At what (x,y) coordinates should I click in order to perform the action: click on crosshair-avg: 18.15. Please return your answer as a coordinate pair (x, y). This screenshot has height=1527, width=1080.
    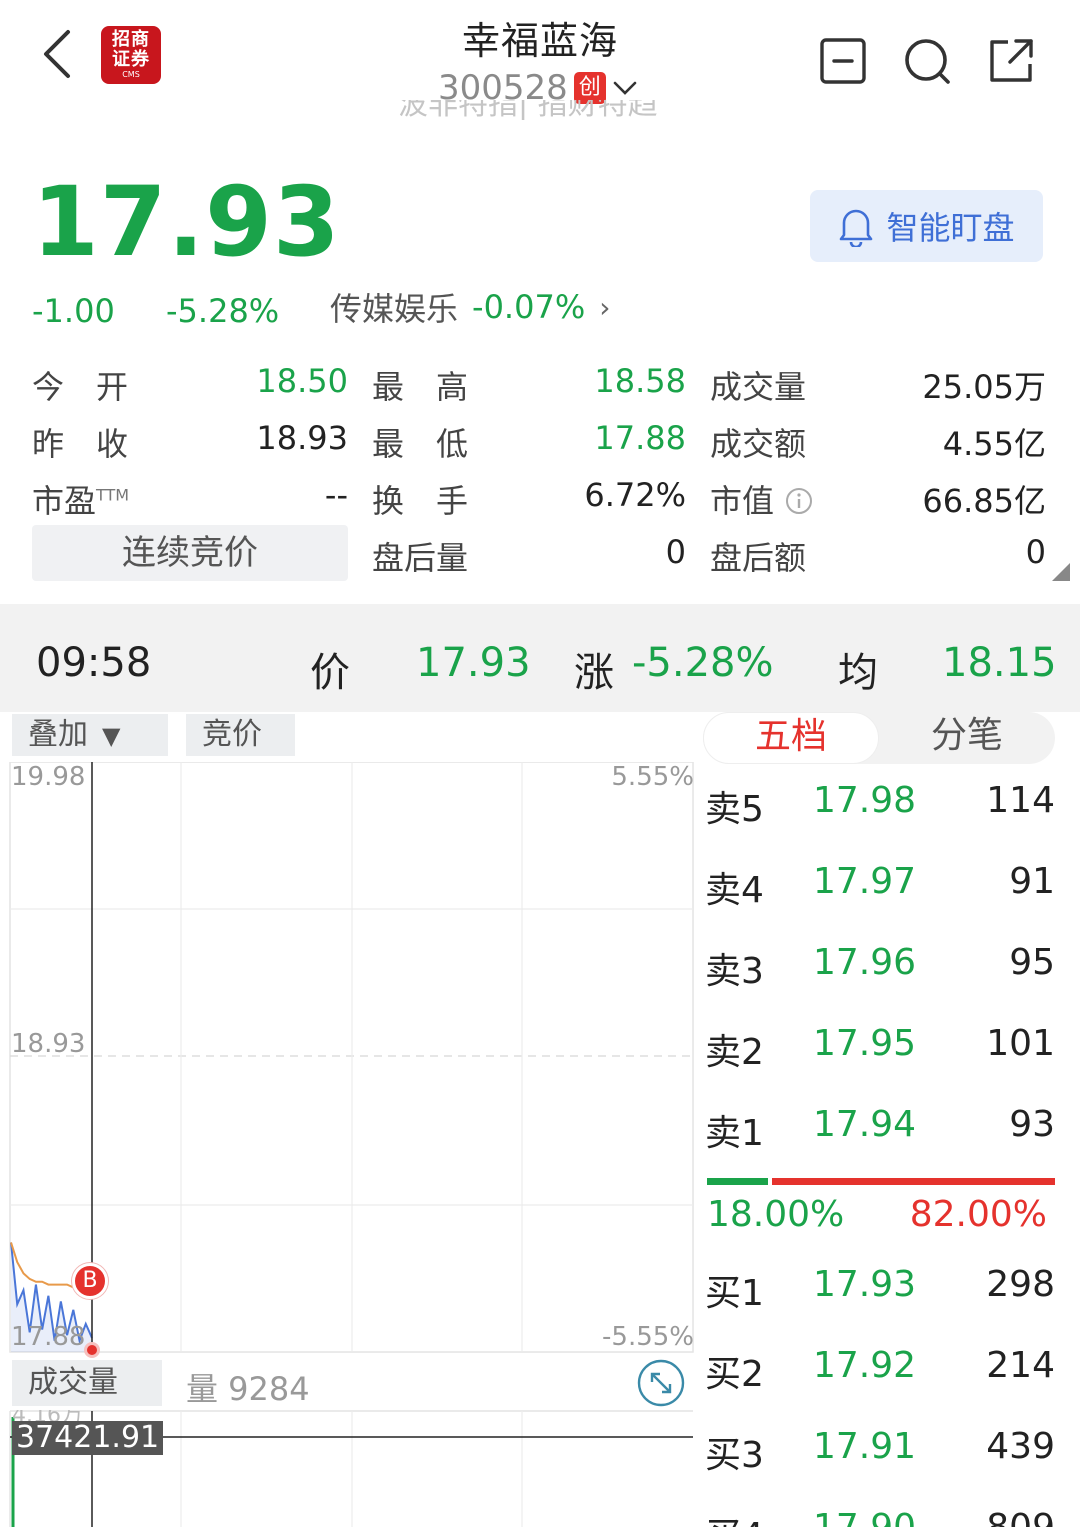
    Looking at the image, I should click on (999, 663).